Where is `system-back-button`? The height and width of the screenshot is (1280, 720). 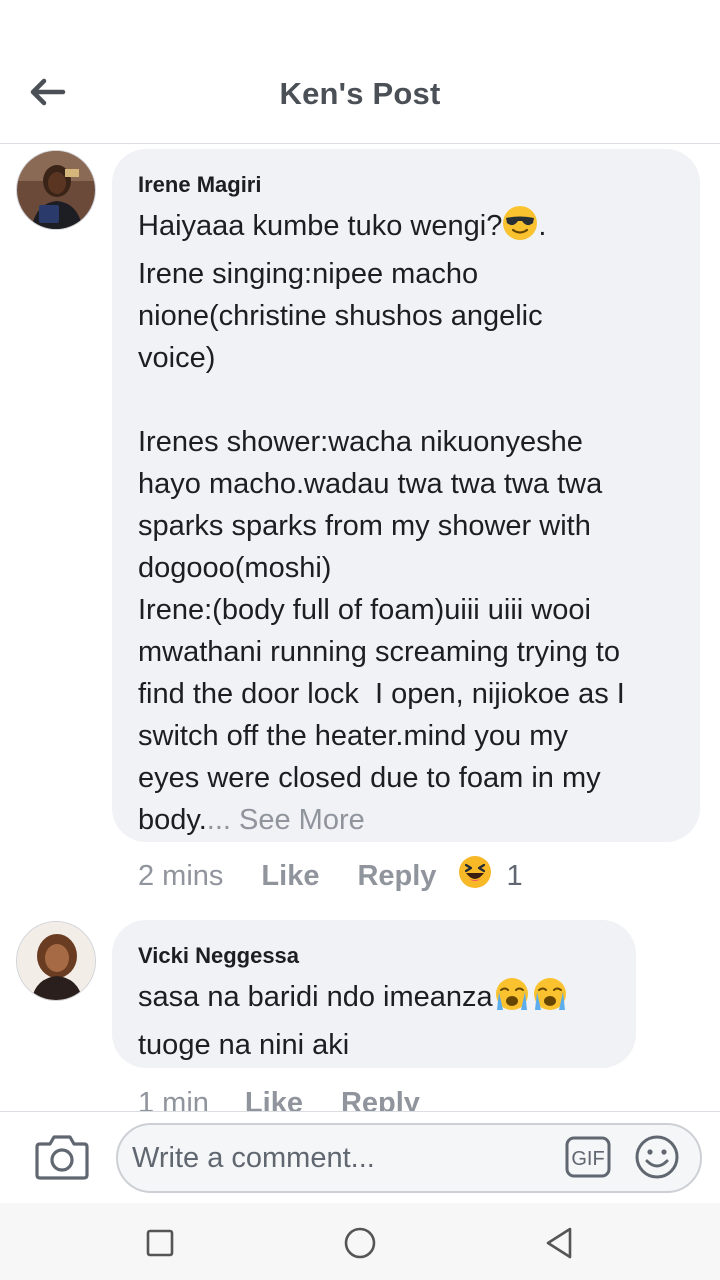 system-back-button is located at coordinates (560, 1243).